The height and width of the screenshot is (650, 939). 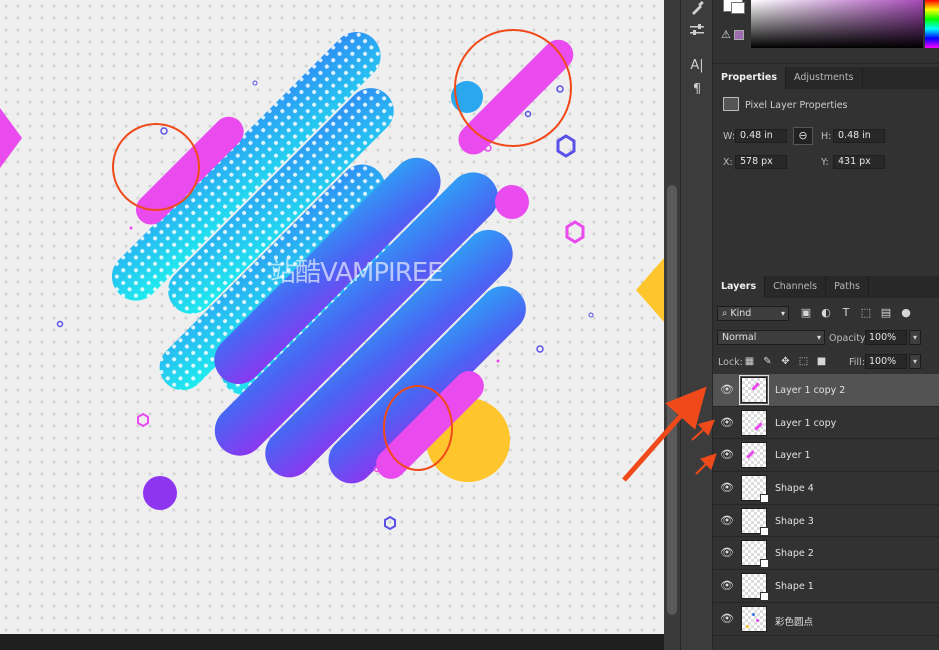 What do you see at coordinates (932, 24) in the screenshot?
I see `hue-slider` at bounding box center [932, 24].